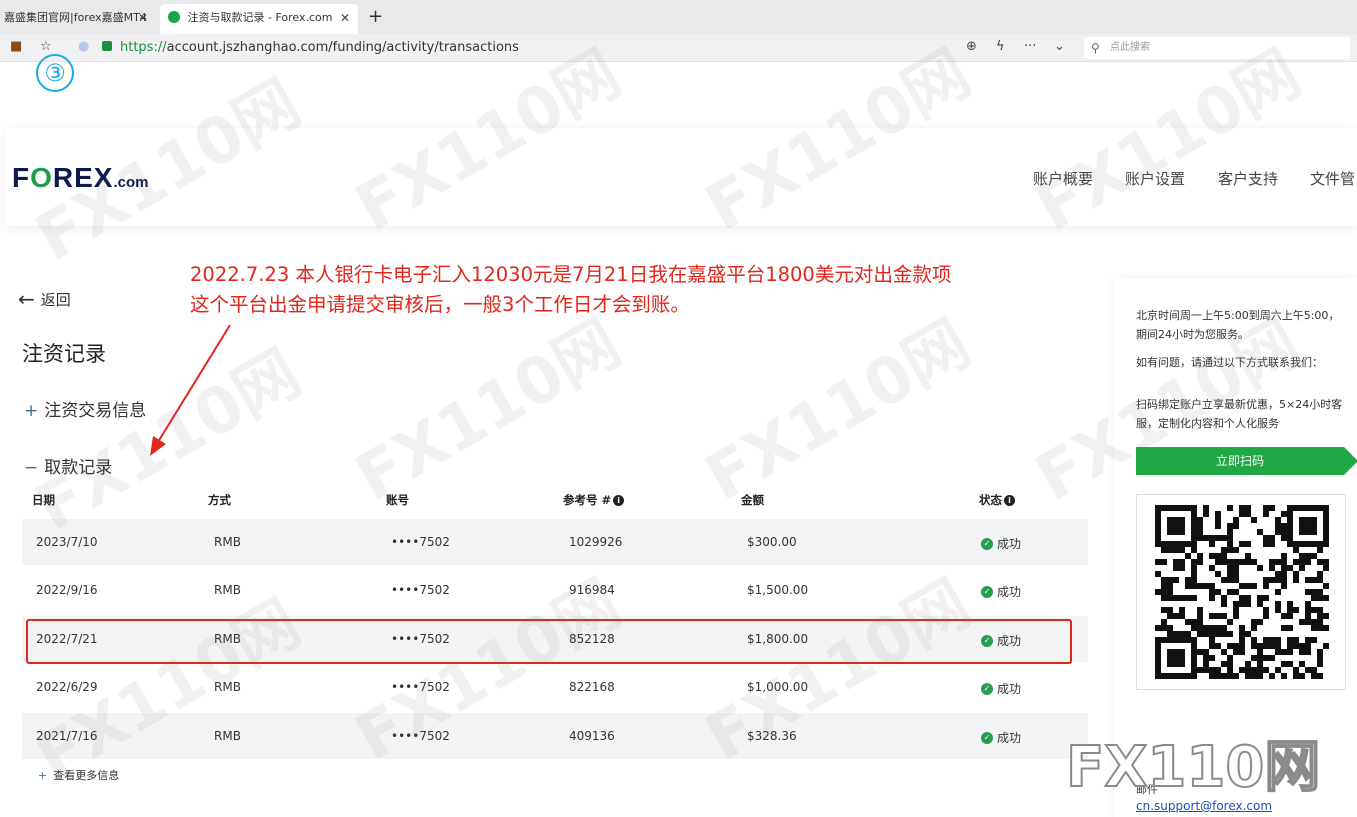  I want to click on new-tab-button: +, so click(375, 17).